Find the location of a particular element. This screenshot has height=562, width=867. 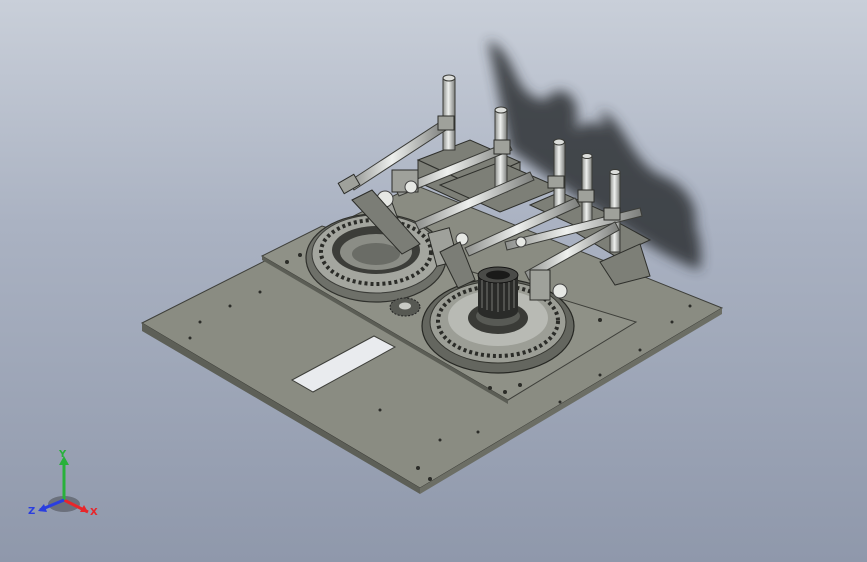

orientation-triad: Y X Z is located at coordinates (66, 486).